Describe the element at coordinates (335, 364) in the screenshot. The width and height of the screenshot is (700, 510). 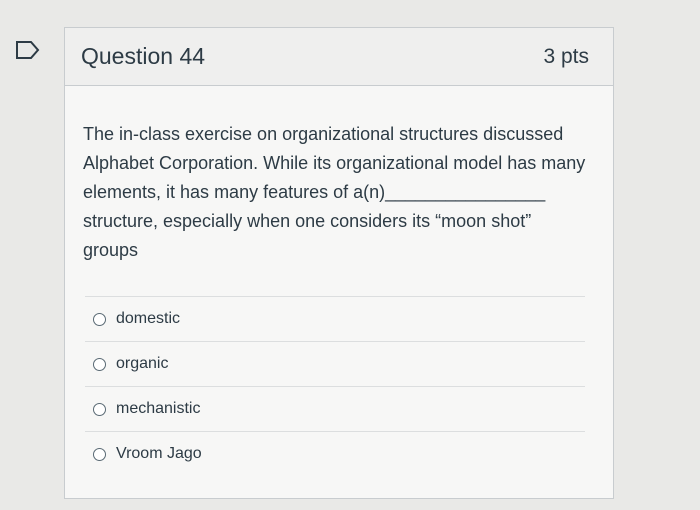
I see `answer-option-organic: organic` at that location.